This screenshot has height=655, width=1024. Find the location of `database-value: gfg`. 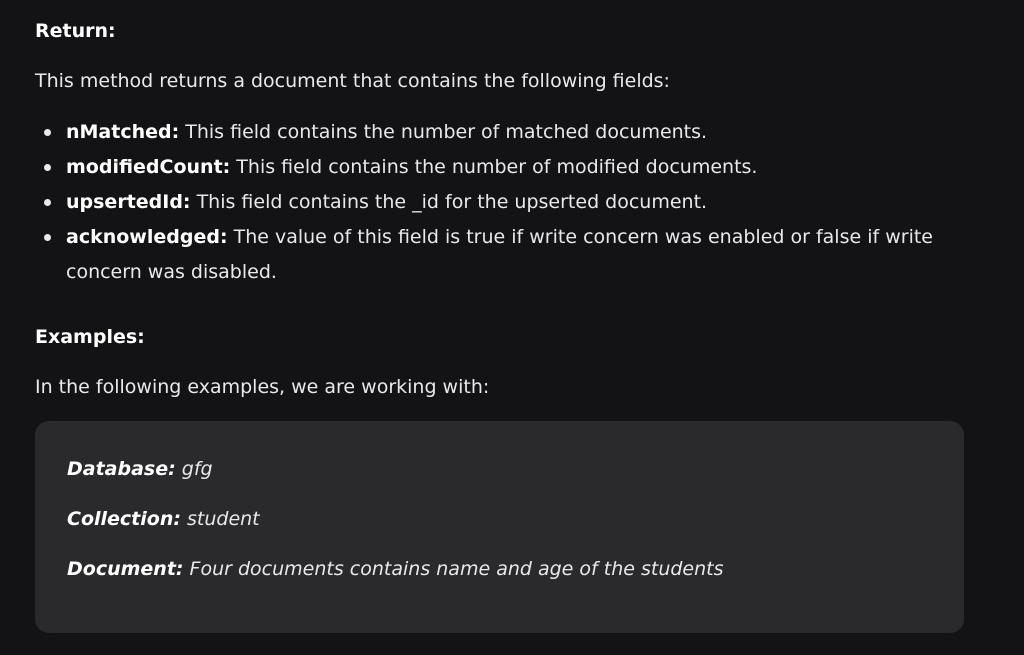

database-value: gfg is located at coordinates (194, 469).